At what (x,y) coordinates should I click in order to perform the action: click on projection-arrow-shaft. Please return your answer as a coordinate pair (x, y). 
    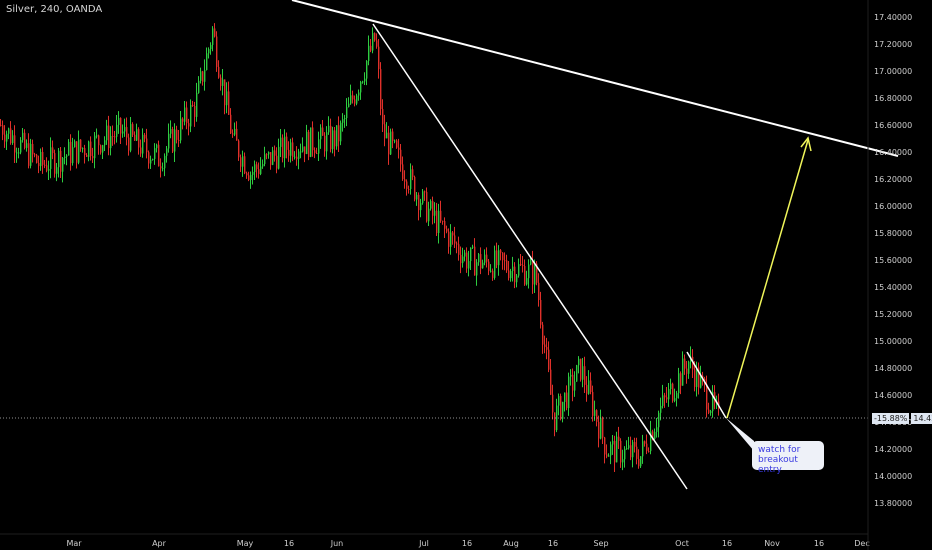
    Looking at the image, I should click on (767, 279).